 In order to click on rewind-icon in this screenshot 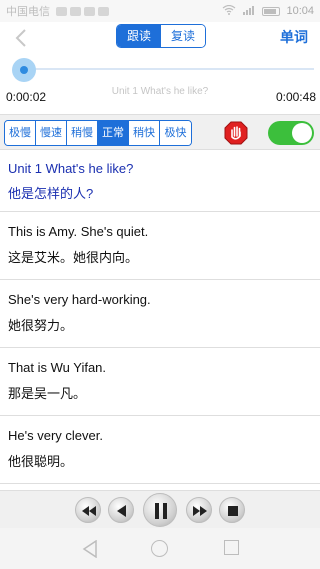, I will do `click(89, 511)`.